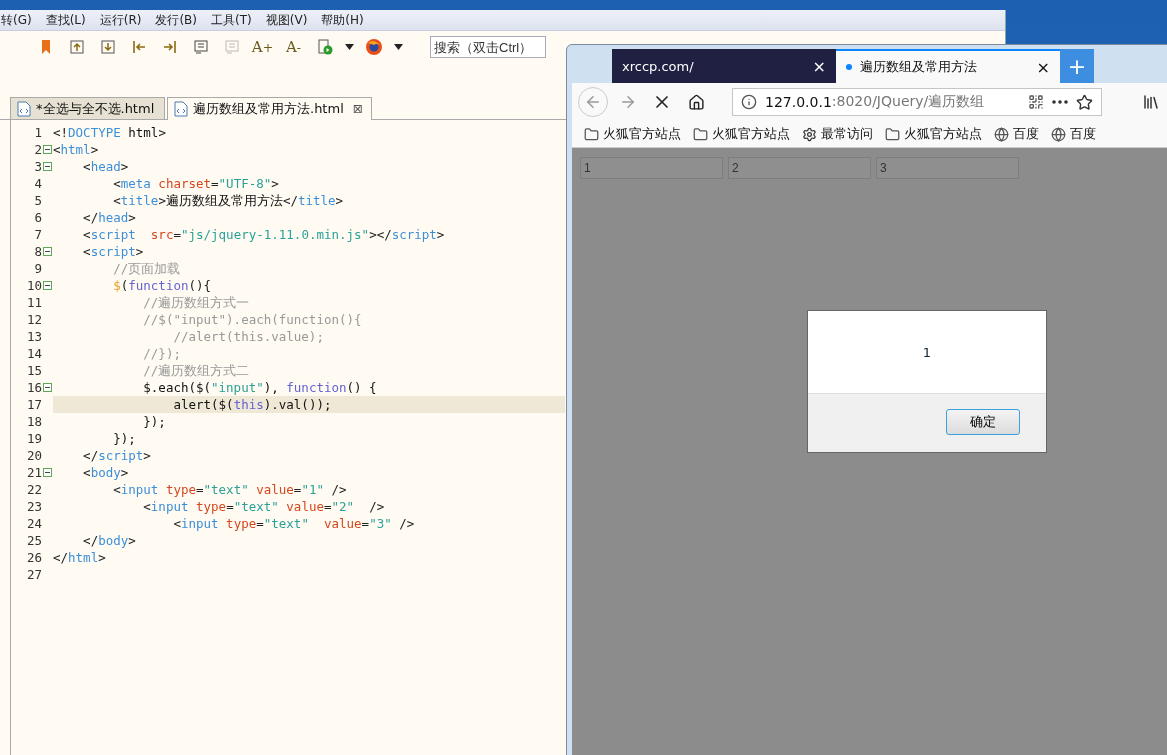 The width and height of the screenshot is (1167, 755). Describe the element at coordinates (110, 132) in the screenshot. I see `code-line: <!DOCTYPE html>` at that location.